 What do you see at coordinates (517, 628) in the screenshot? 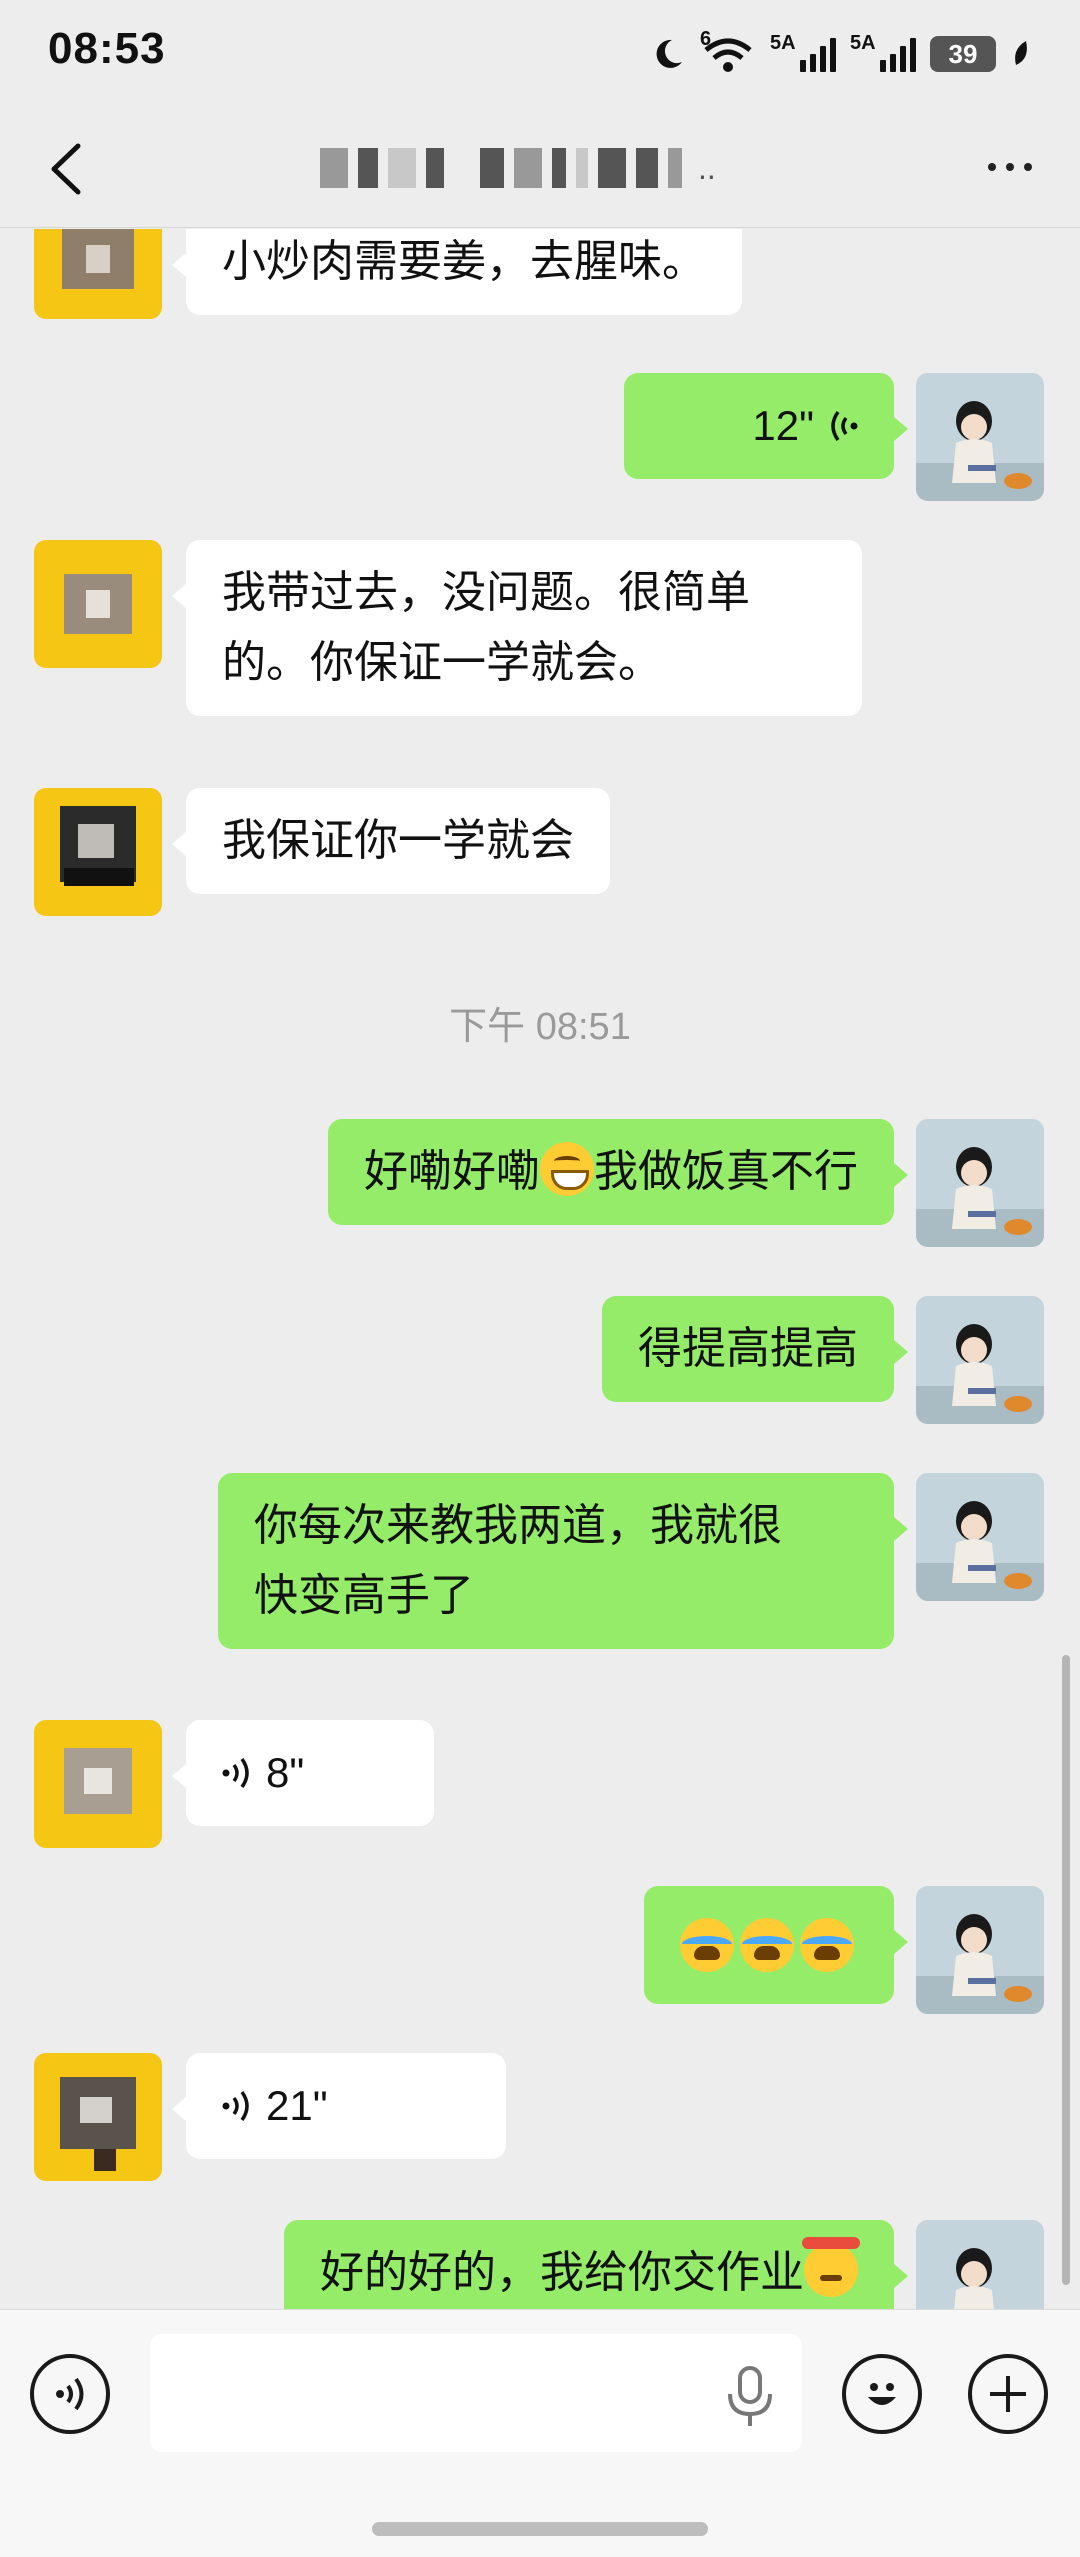
I see `message-bubble: 我带过去，没问题。很简单 的。你保证一学就会。` at bounding box center [517, 628].